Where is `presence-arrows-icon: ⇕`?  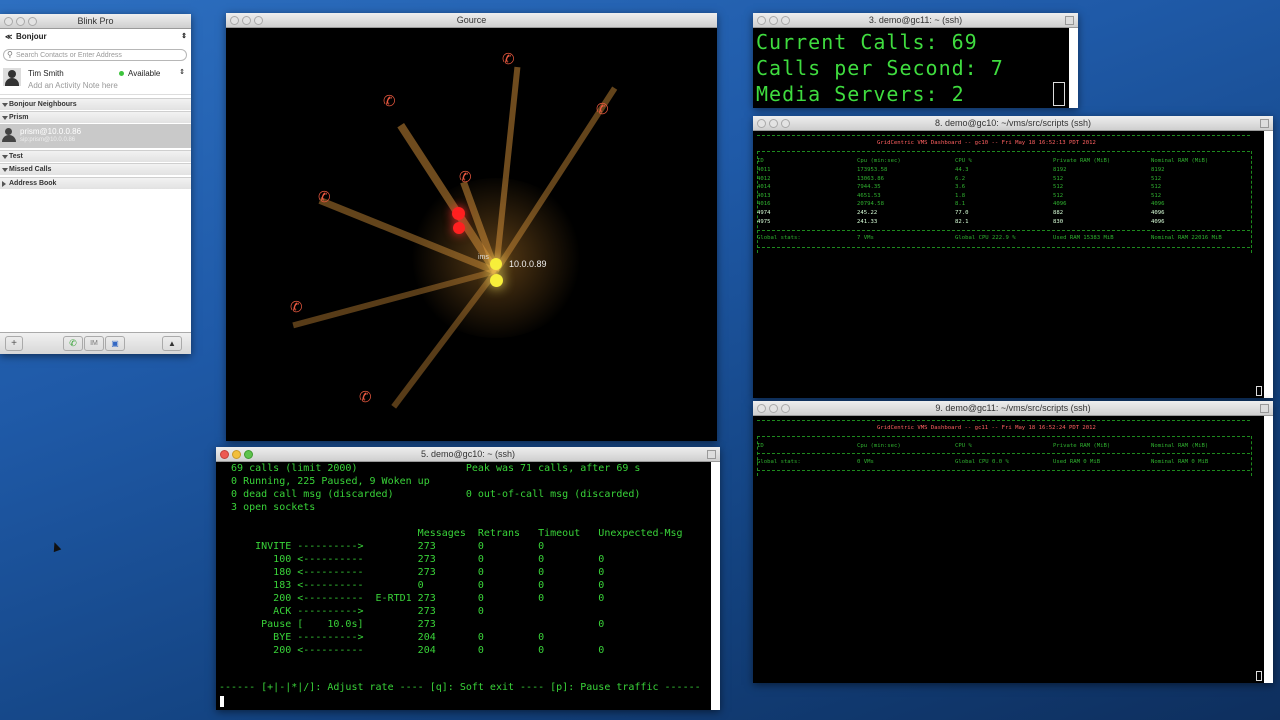
presence-arrows-icon: ⇕ is located at coordinates (182, 72).